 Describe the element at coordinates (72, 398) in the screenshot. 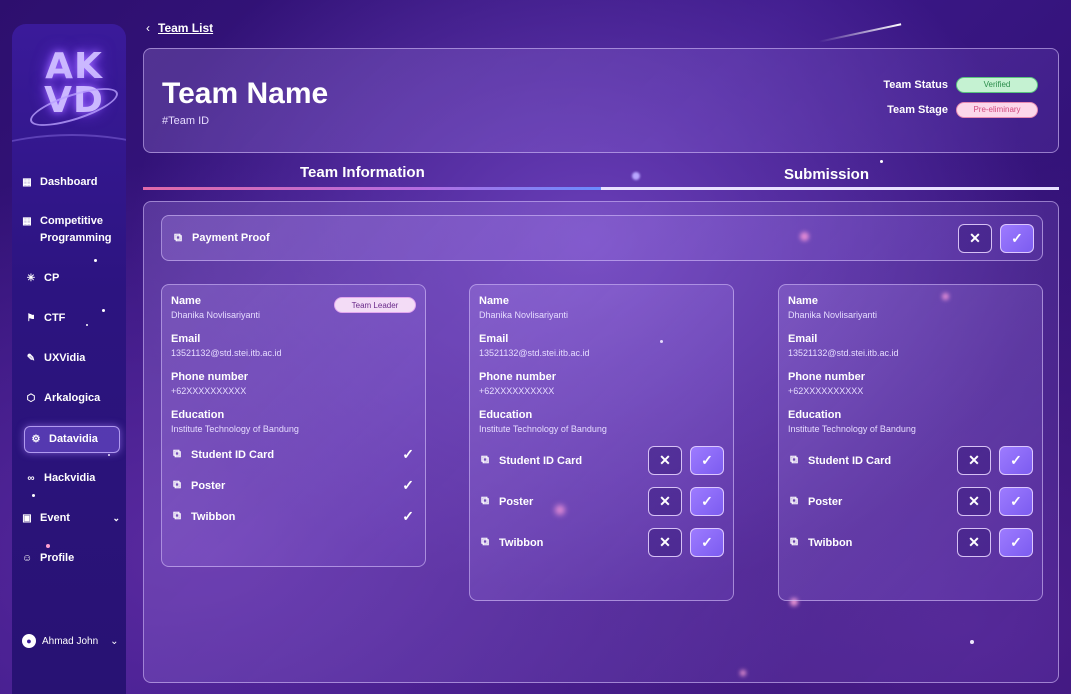

I see `sidebar-item-label: Arkalogica` at that location.